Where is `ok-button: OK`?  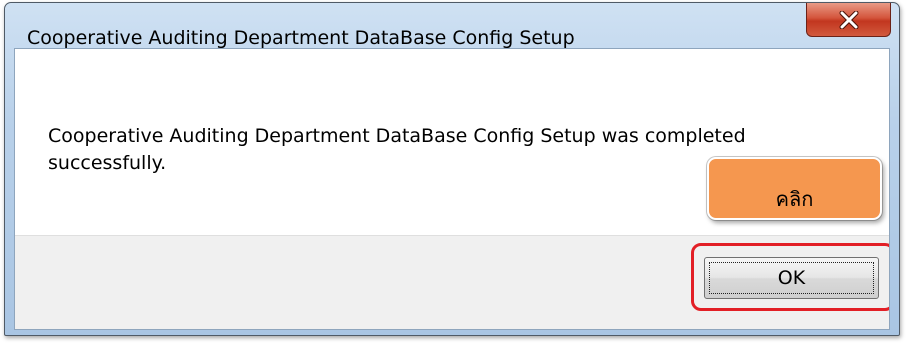 ok-button: OK is located at coordinates (791, 278).